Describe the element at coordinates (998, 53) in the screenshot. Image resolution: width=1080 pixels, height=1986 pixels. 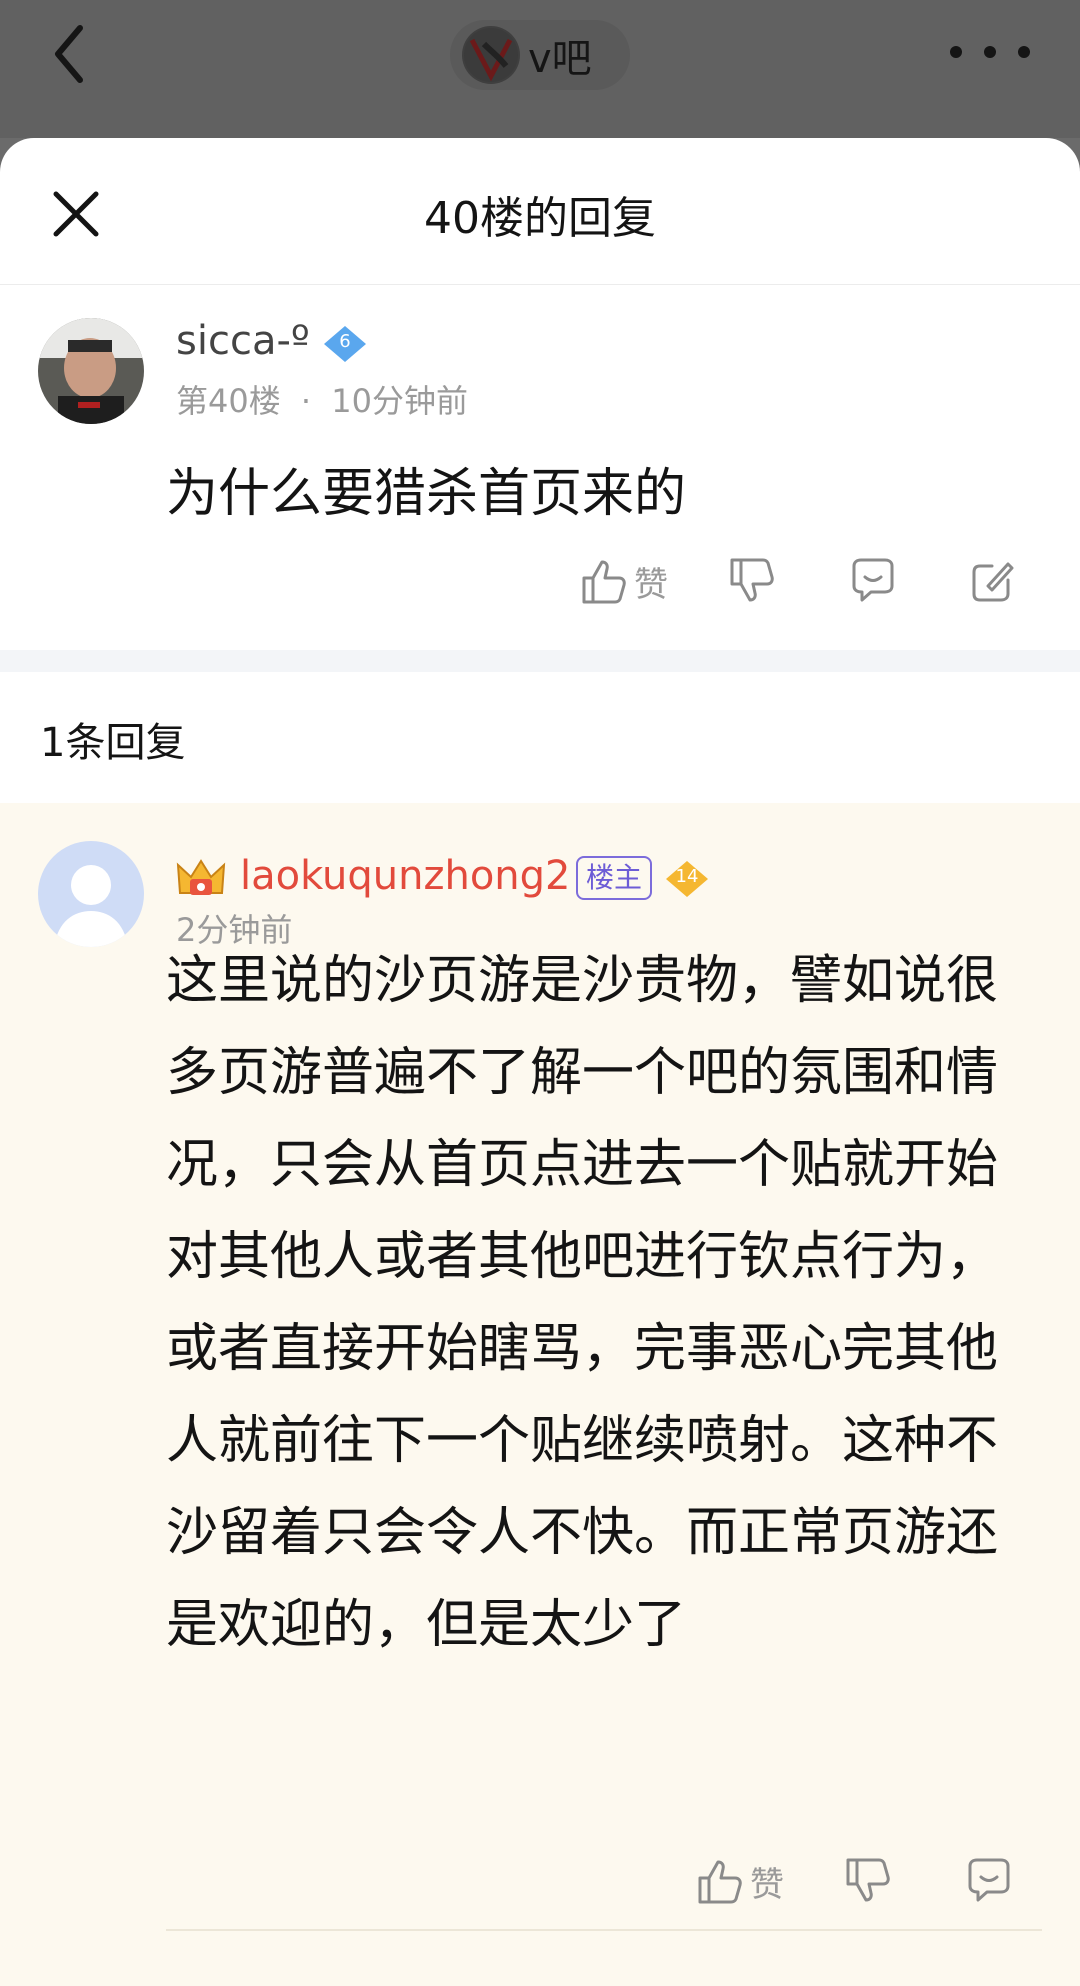
I see `more-dots-icon` at that location.